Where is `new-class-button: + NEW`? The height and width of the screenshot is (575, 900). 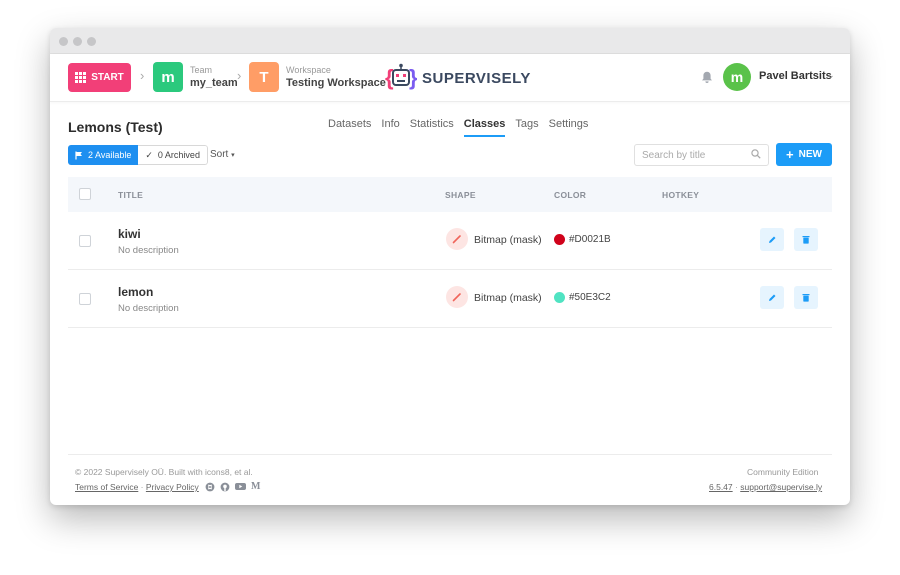 new-class-button: + NEW is located at coordinates (804, 154).